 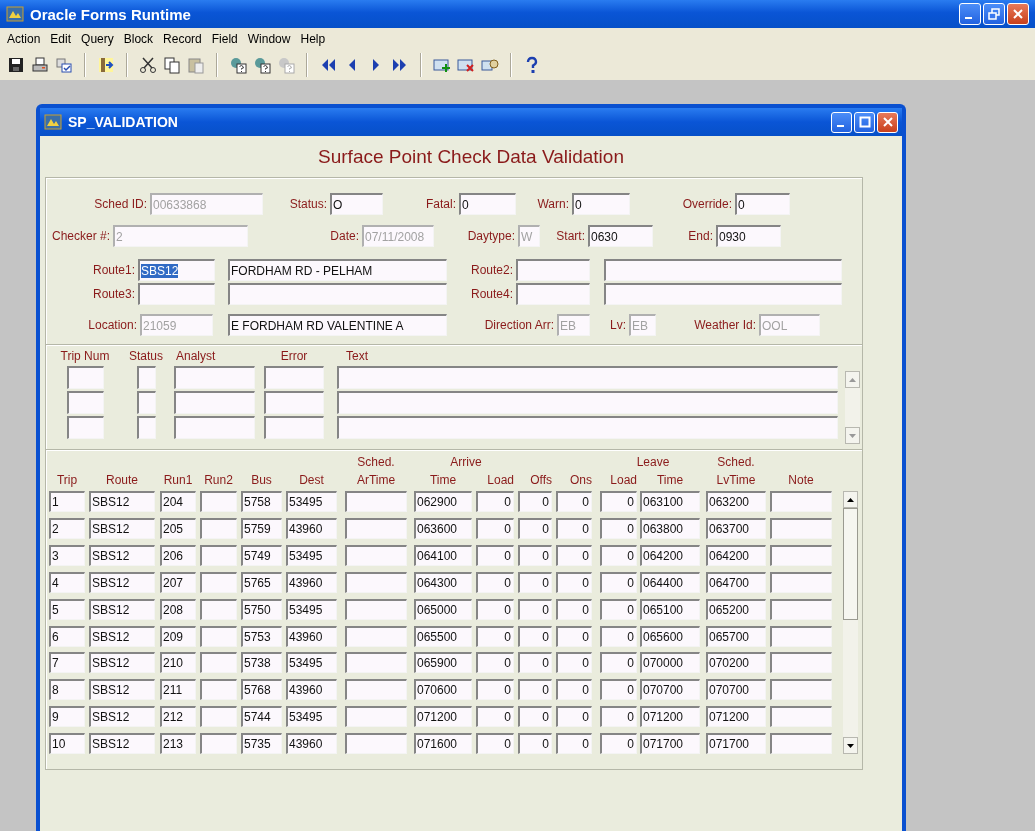 I want to click on table-cell: 4, so click(x=67, y=582).